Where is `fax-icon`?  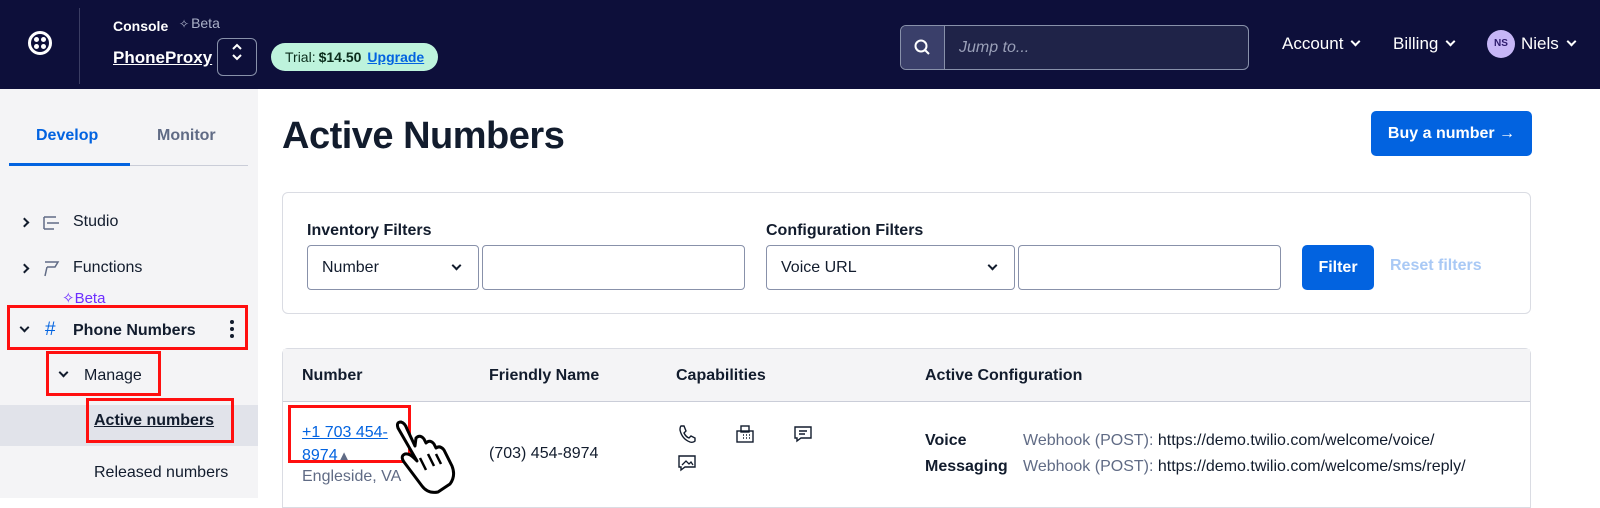
fax-icon is located at coordinates (745, 434).